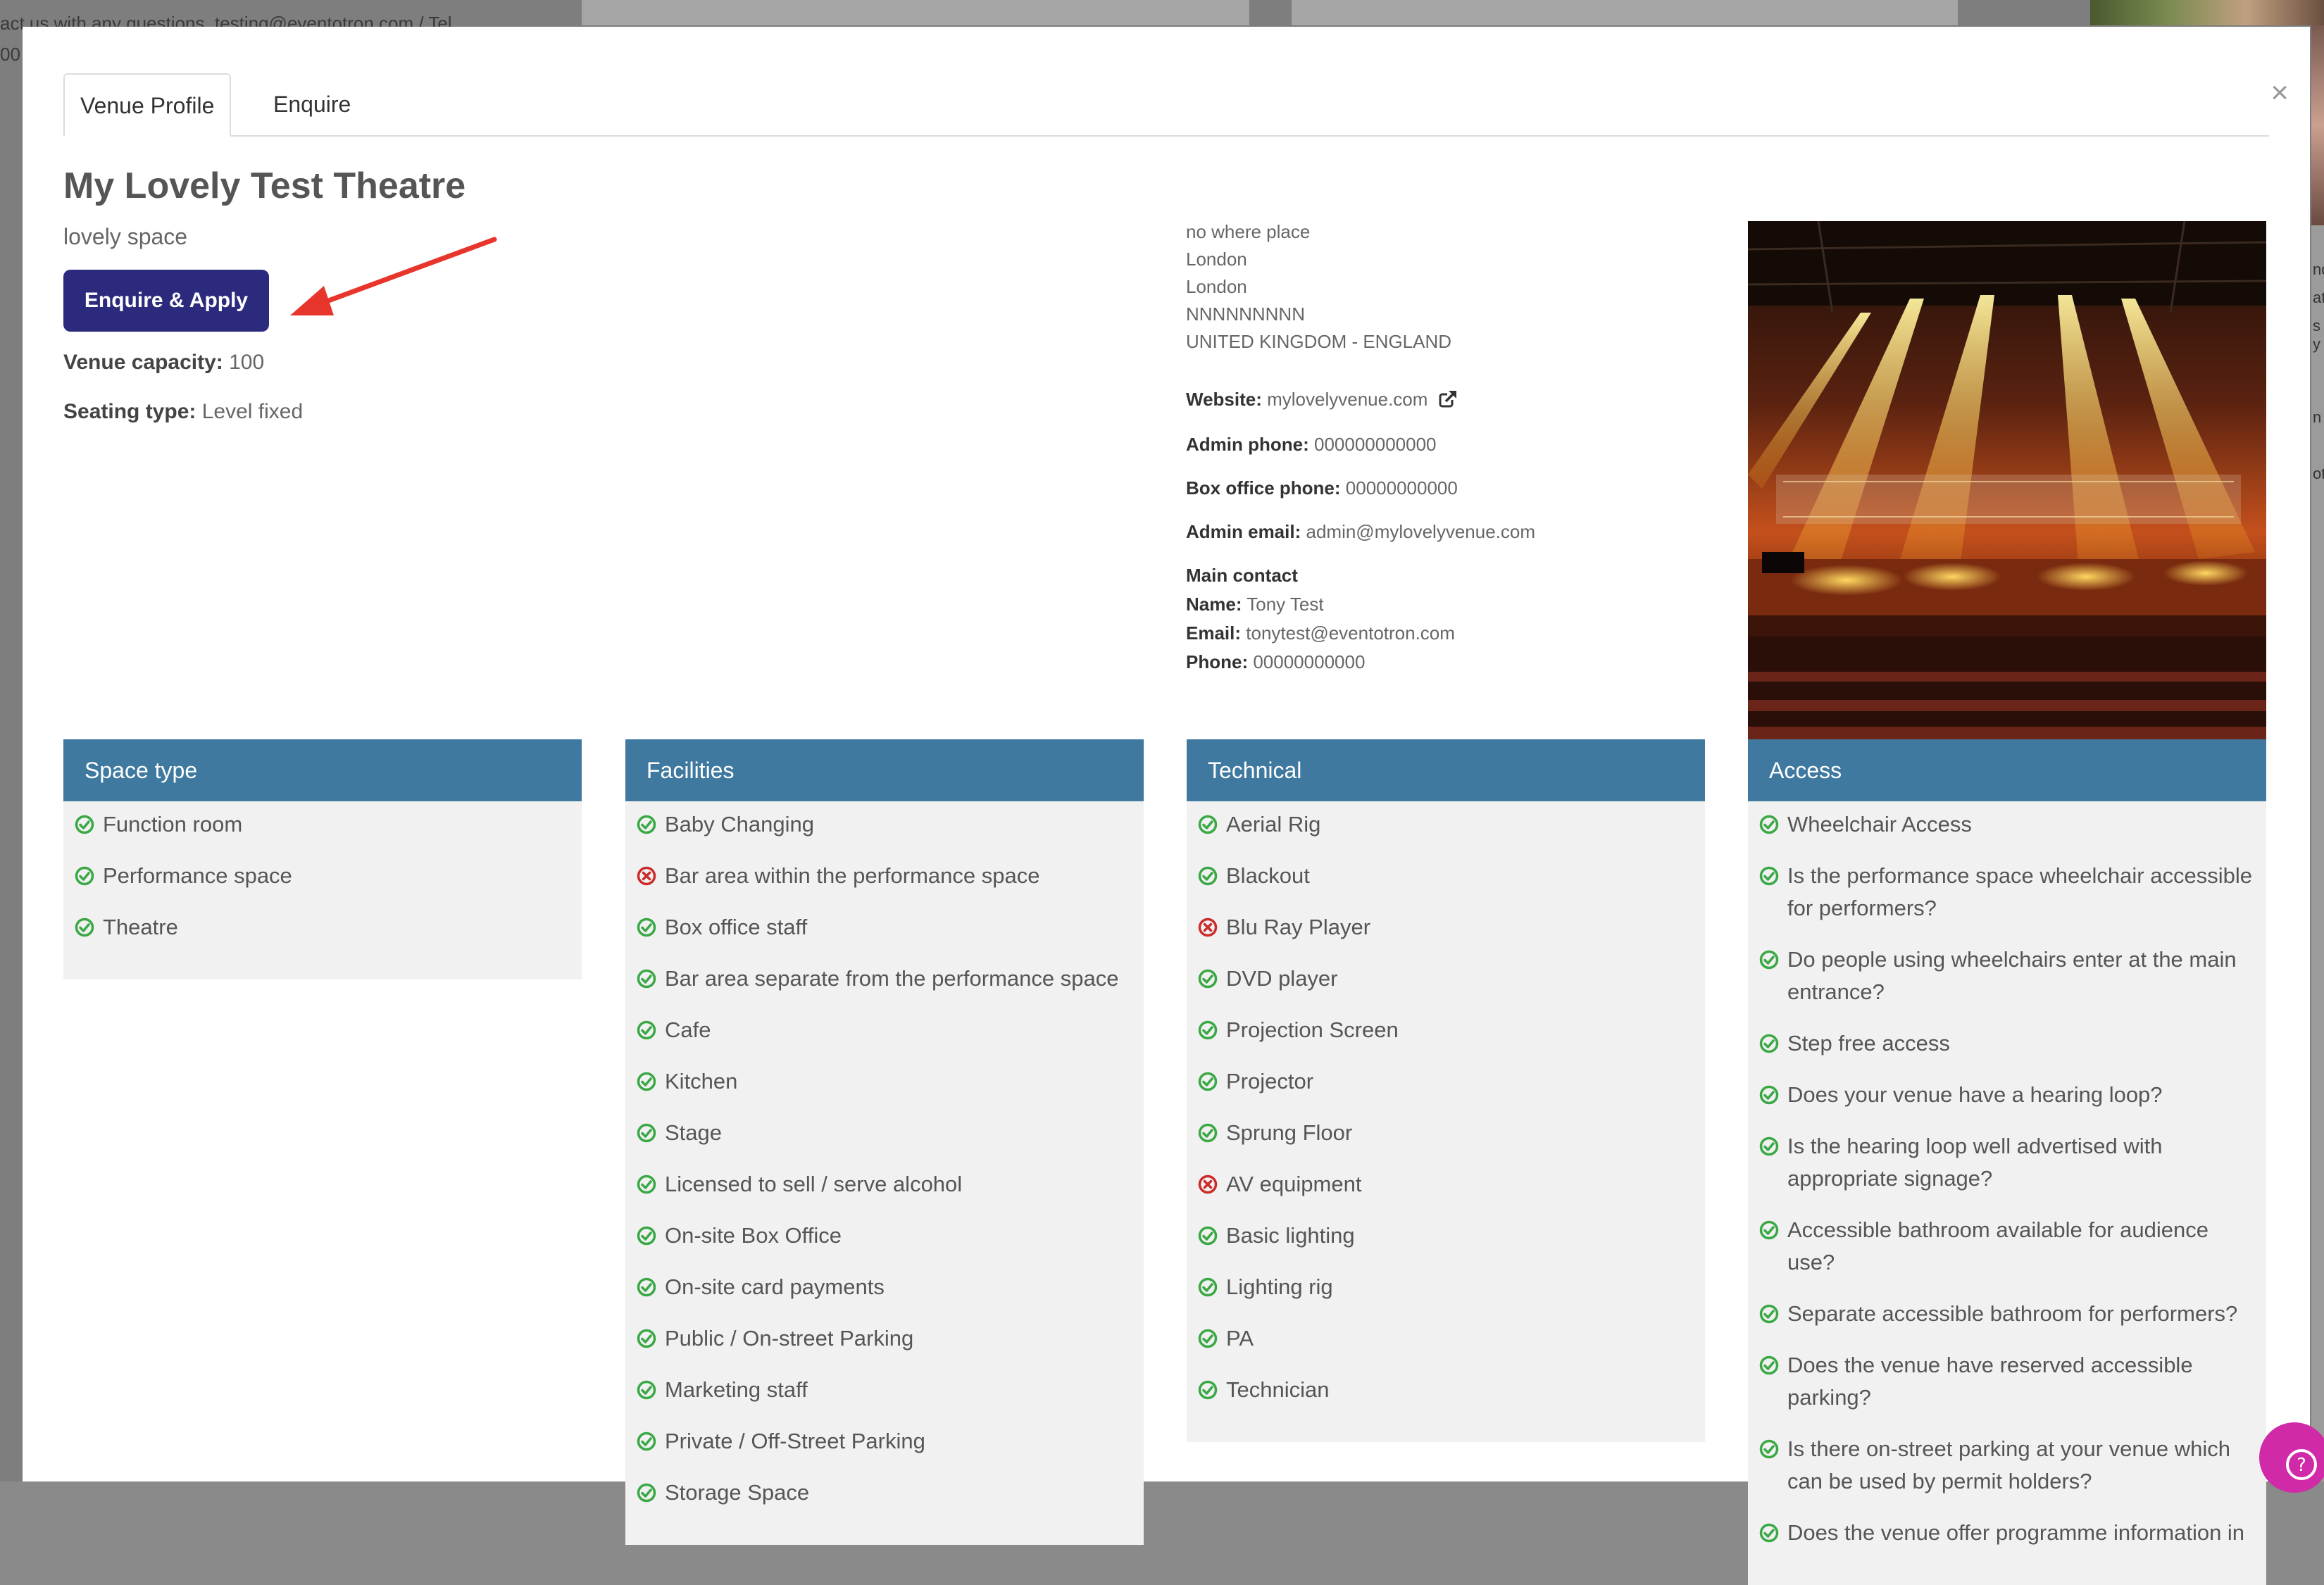  What do you see at coordinates (1879, 824) in the screenshot?
I see `list-item-label: Wheelchair Access` at bounding box center [1879, 824].